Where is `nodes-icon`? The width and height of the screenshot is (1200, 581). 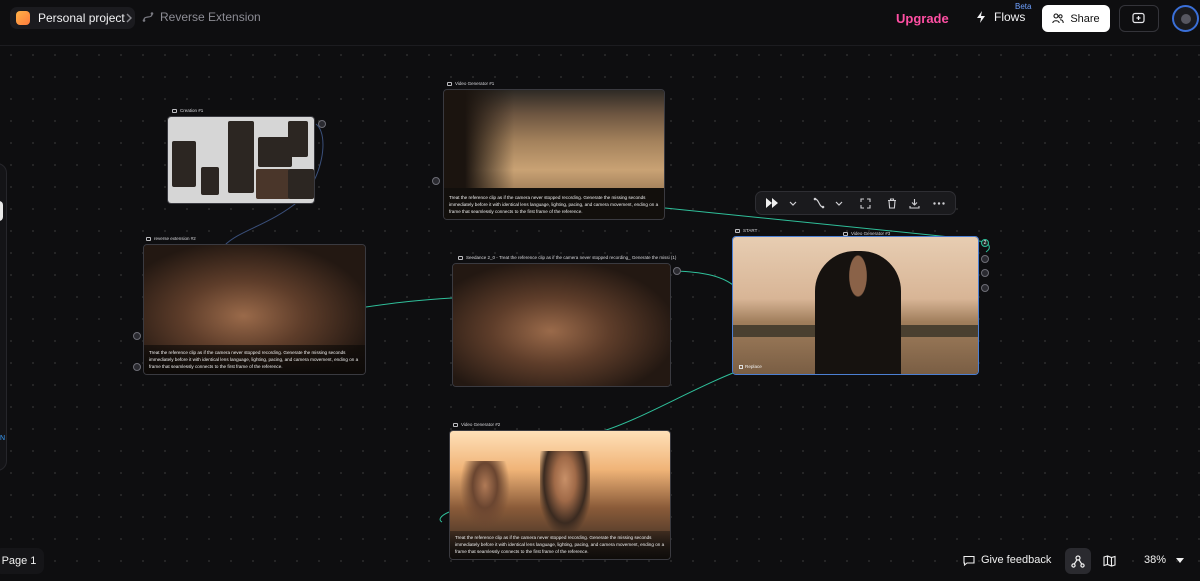
nodes-icon is located at coordinates (1078, 561).